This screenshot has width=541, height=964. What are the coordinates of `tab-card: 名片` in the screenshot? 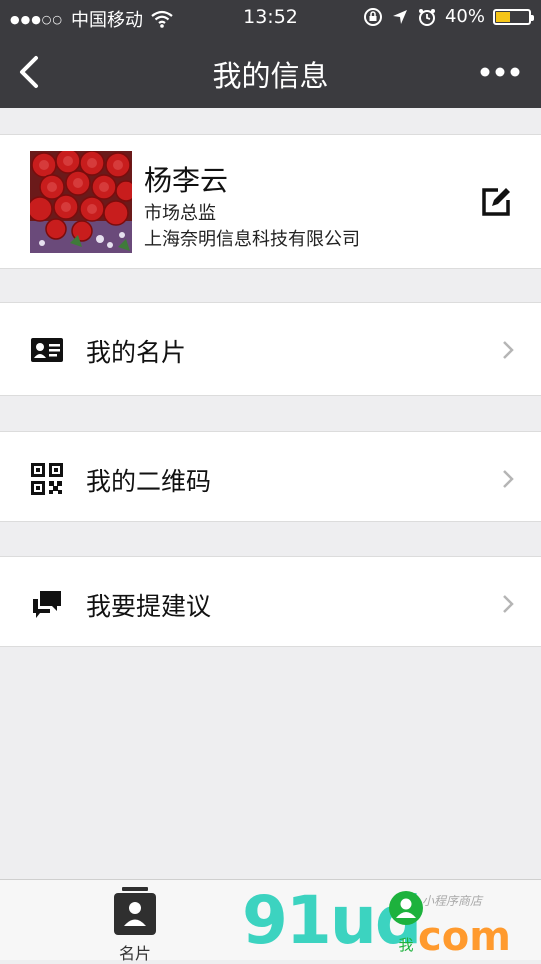 It's located at (135, 923).